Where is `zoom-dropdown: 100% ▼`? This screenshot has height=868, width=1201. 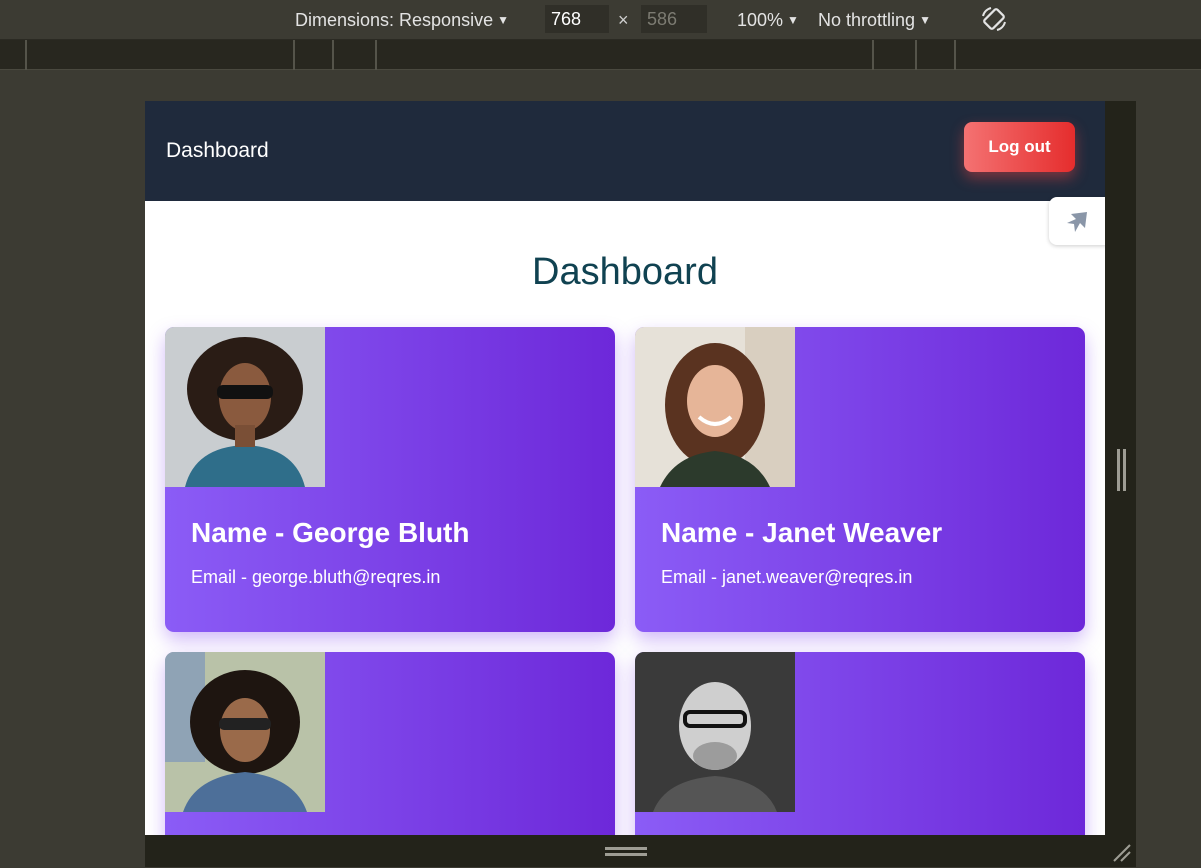
zoom-dropdown: 100% ▼ is located at coordinates (768, 20).